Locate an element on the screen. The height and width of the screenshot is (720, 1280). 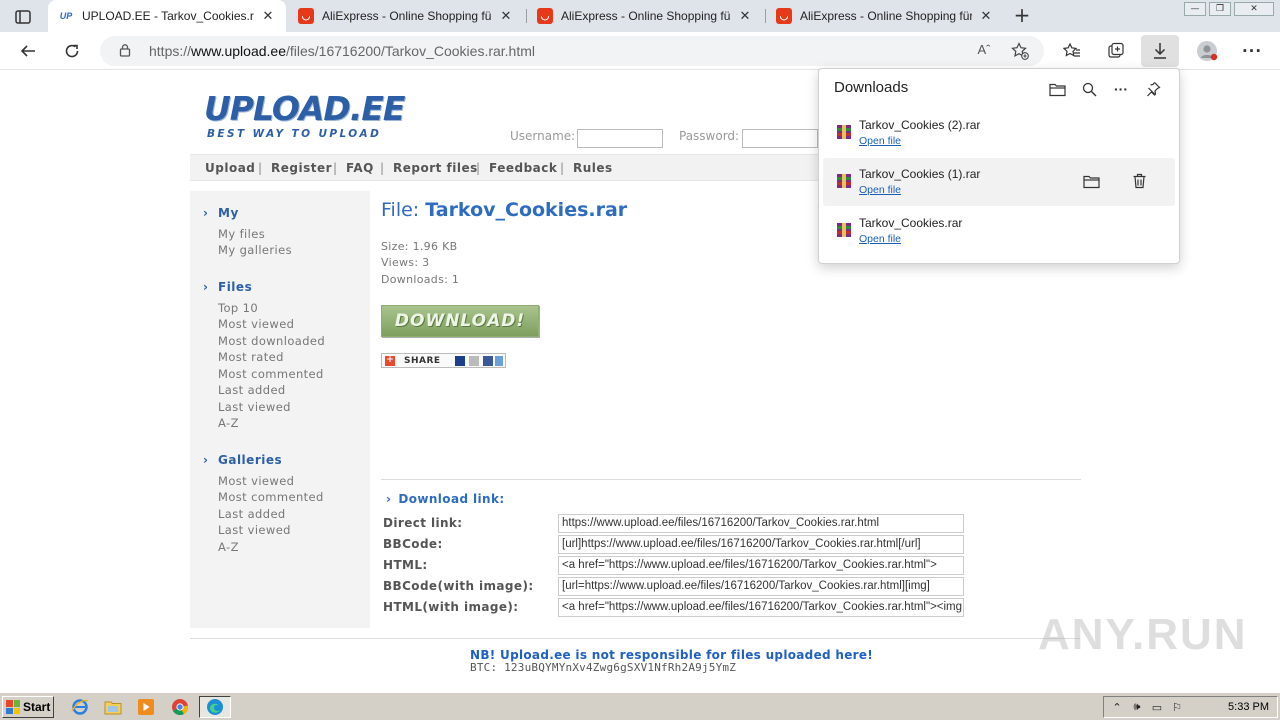
windows-flag-icon is located at coordinates (13, 707).